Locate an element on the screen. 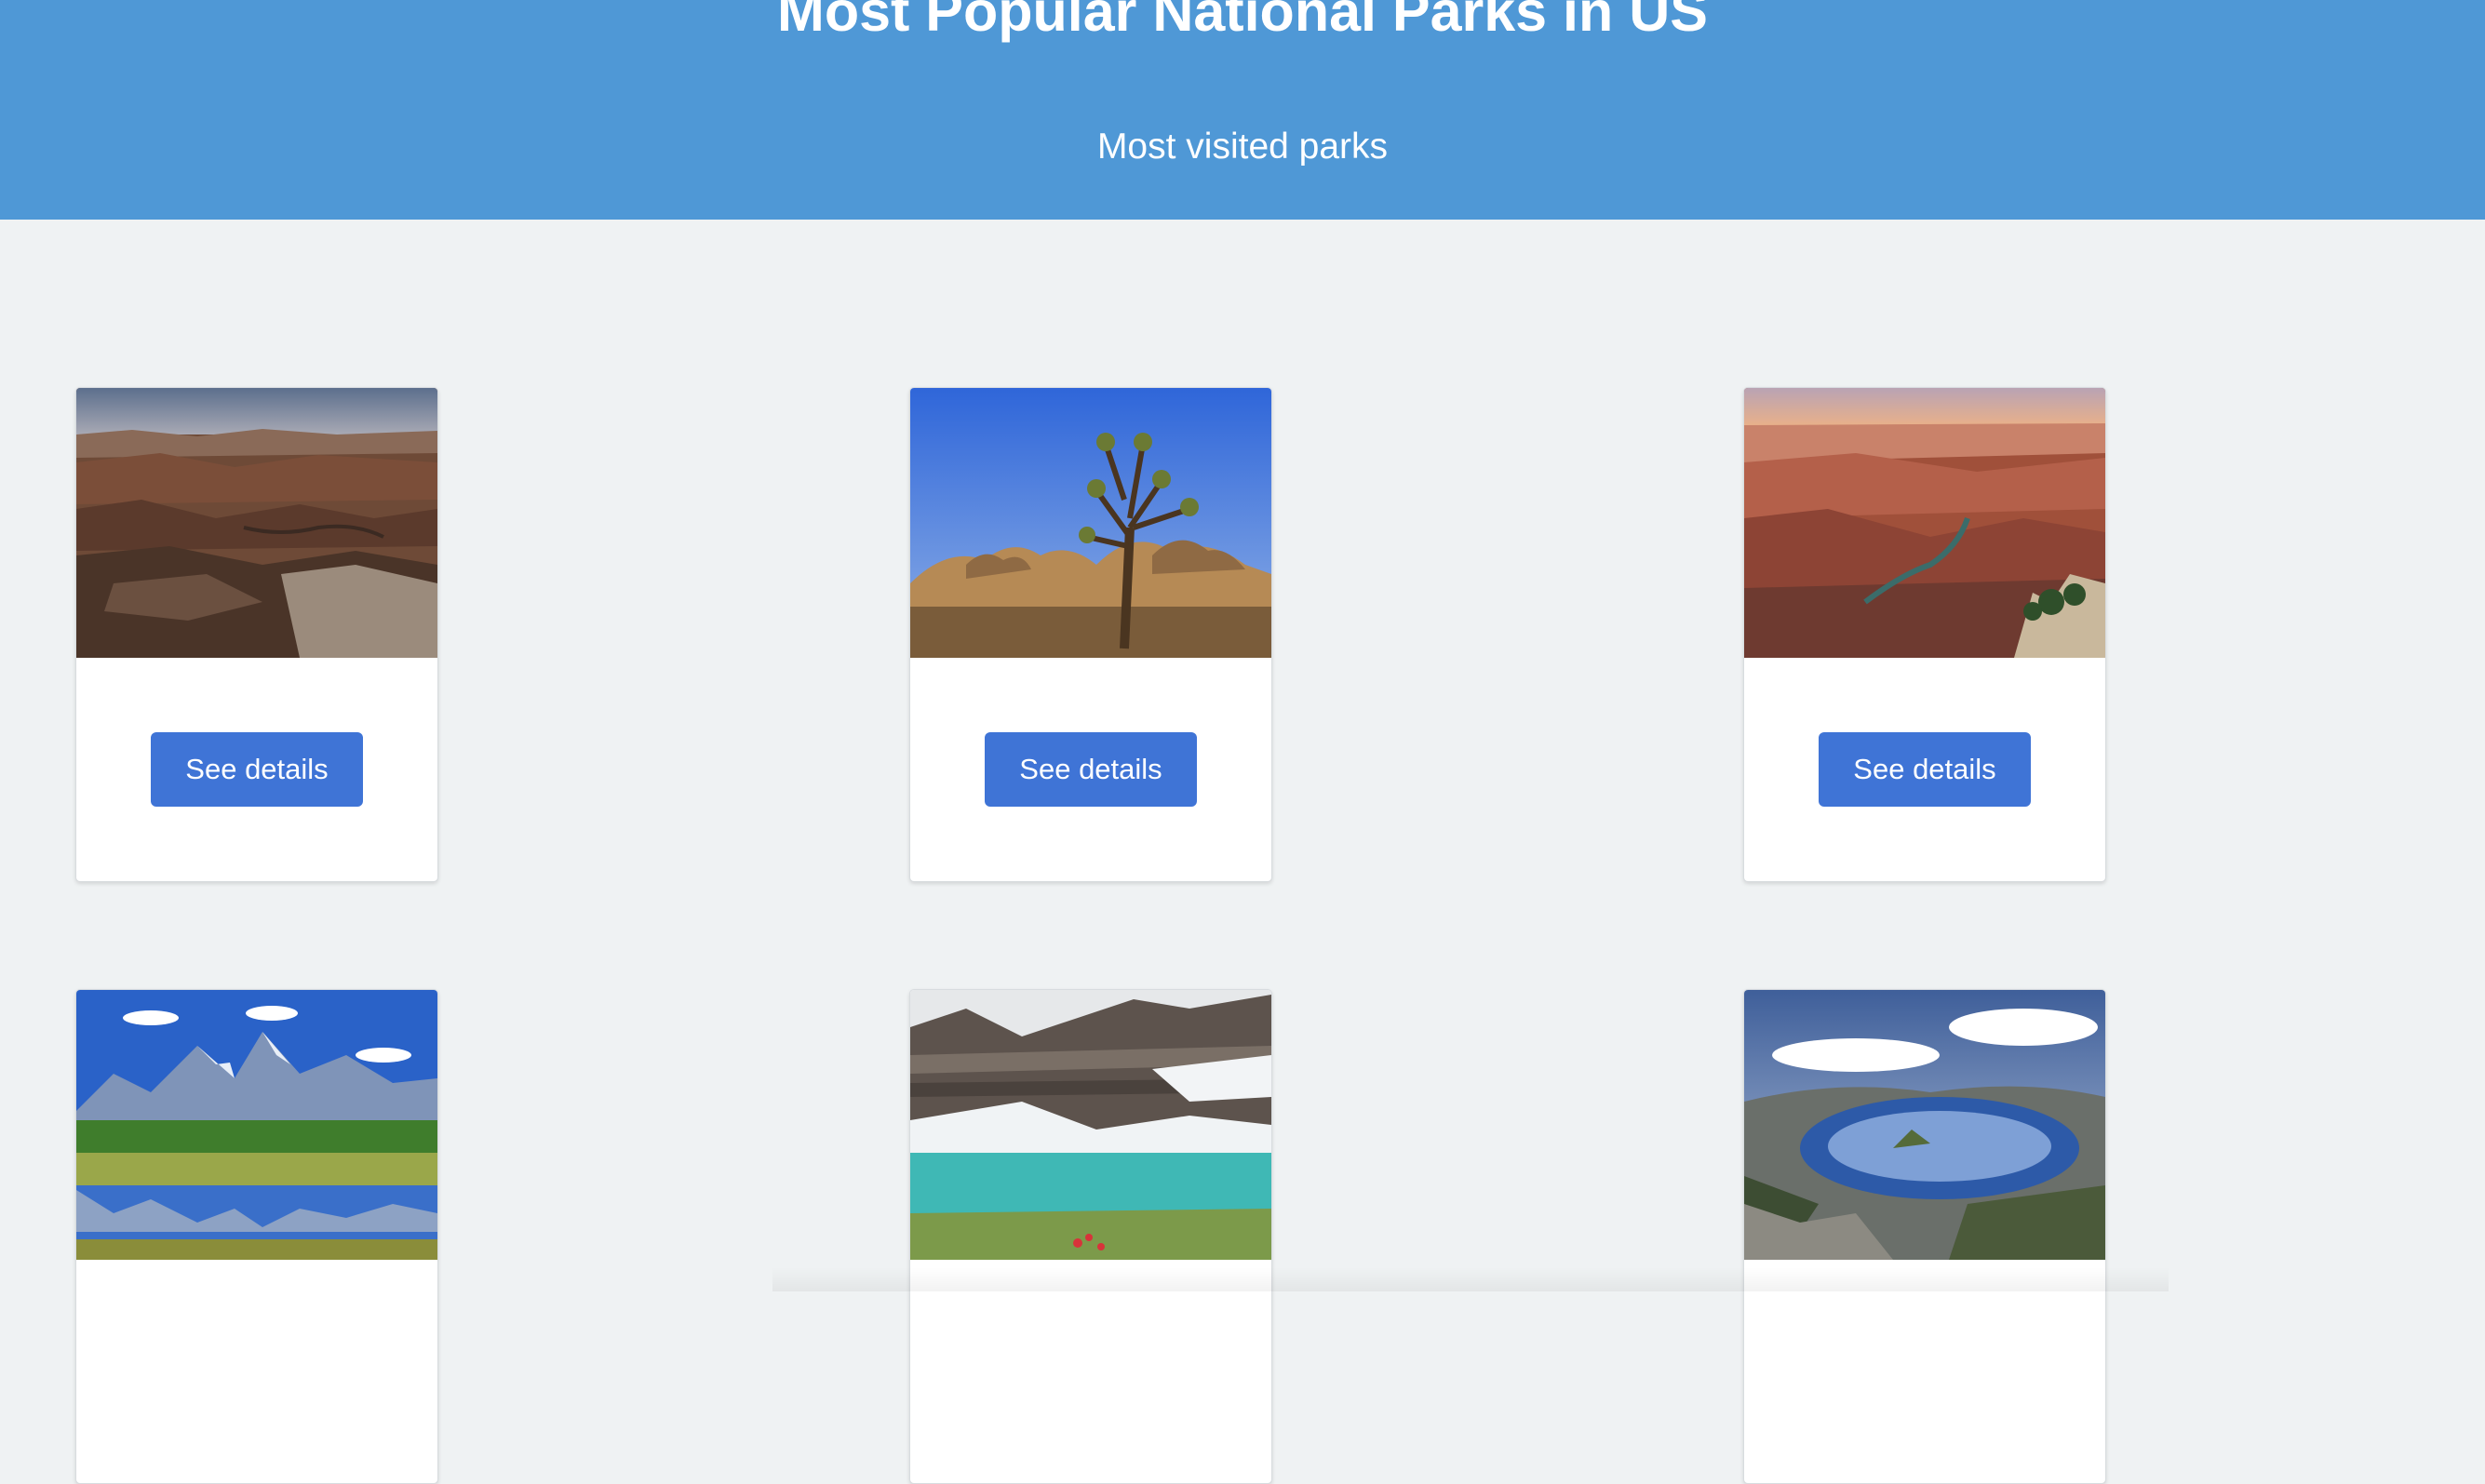  page-title: Most Popular National Parks in US is located at coordinates (1242, 21).